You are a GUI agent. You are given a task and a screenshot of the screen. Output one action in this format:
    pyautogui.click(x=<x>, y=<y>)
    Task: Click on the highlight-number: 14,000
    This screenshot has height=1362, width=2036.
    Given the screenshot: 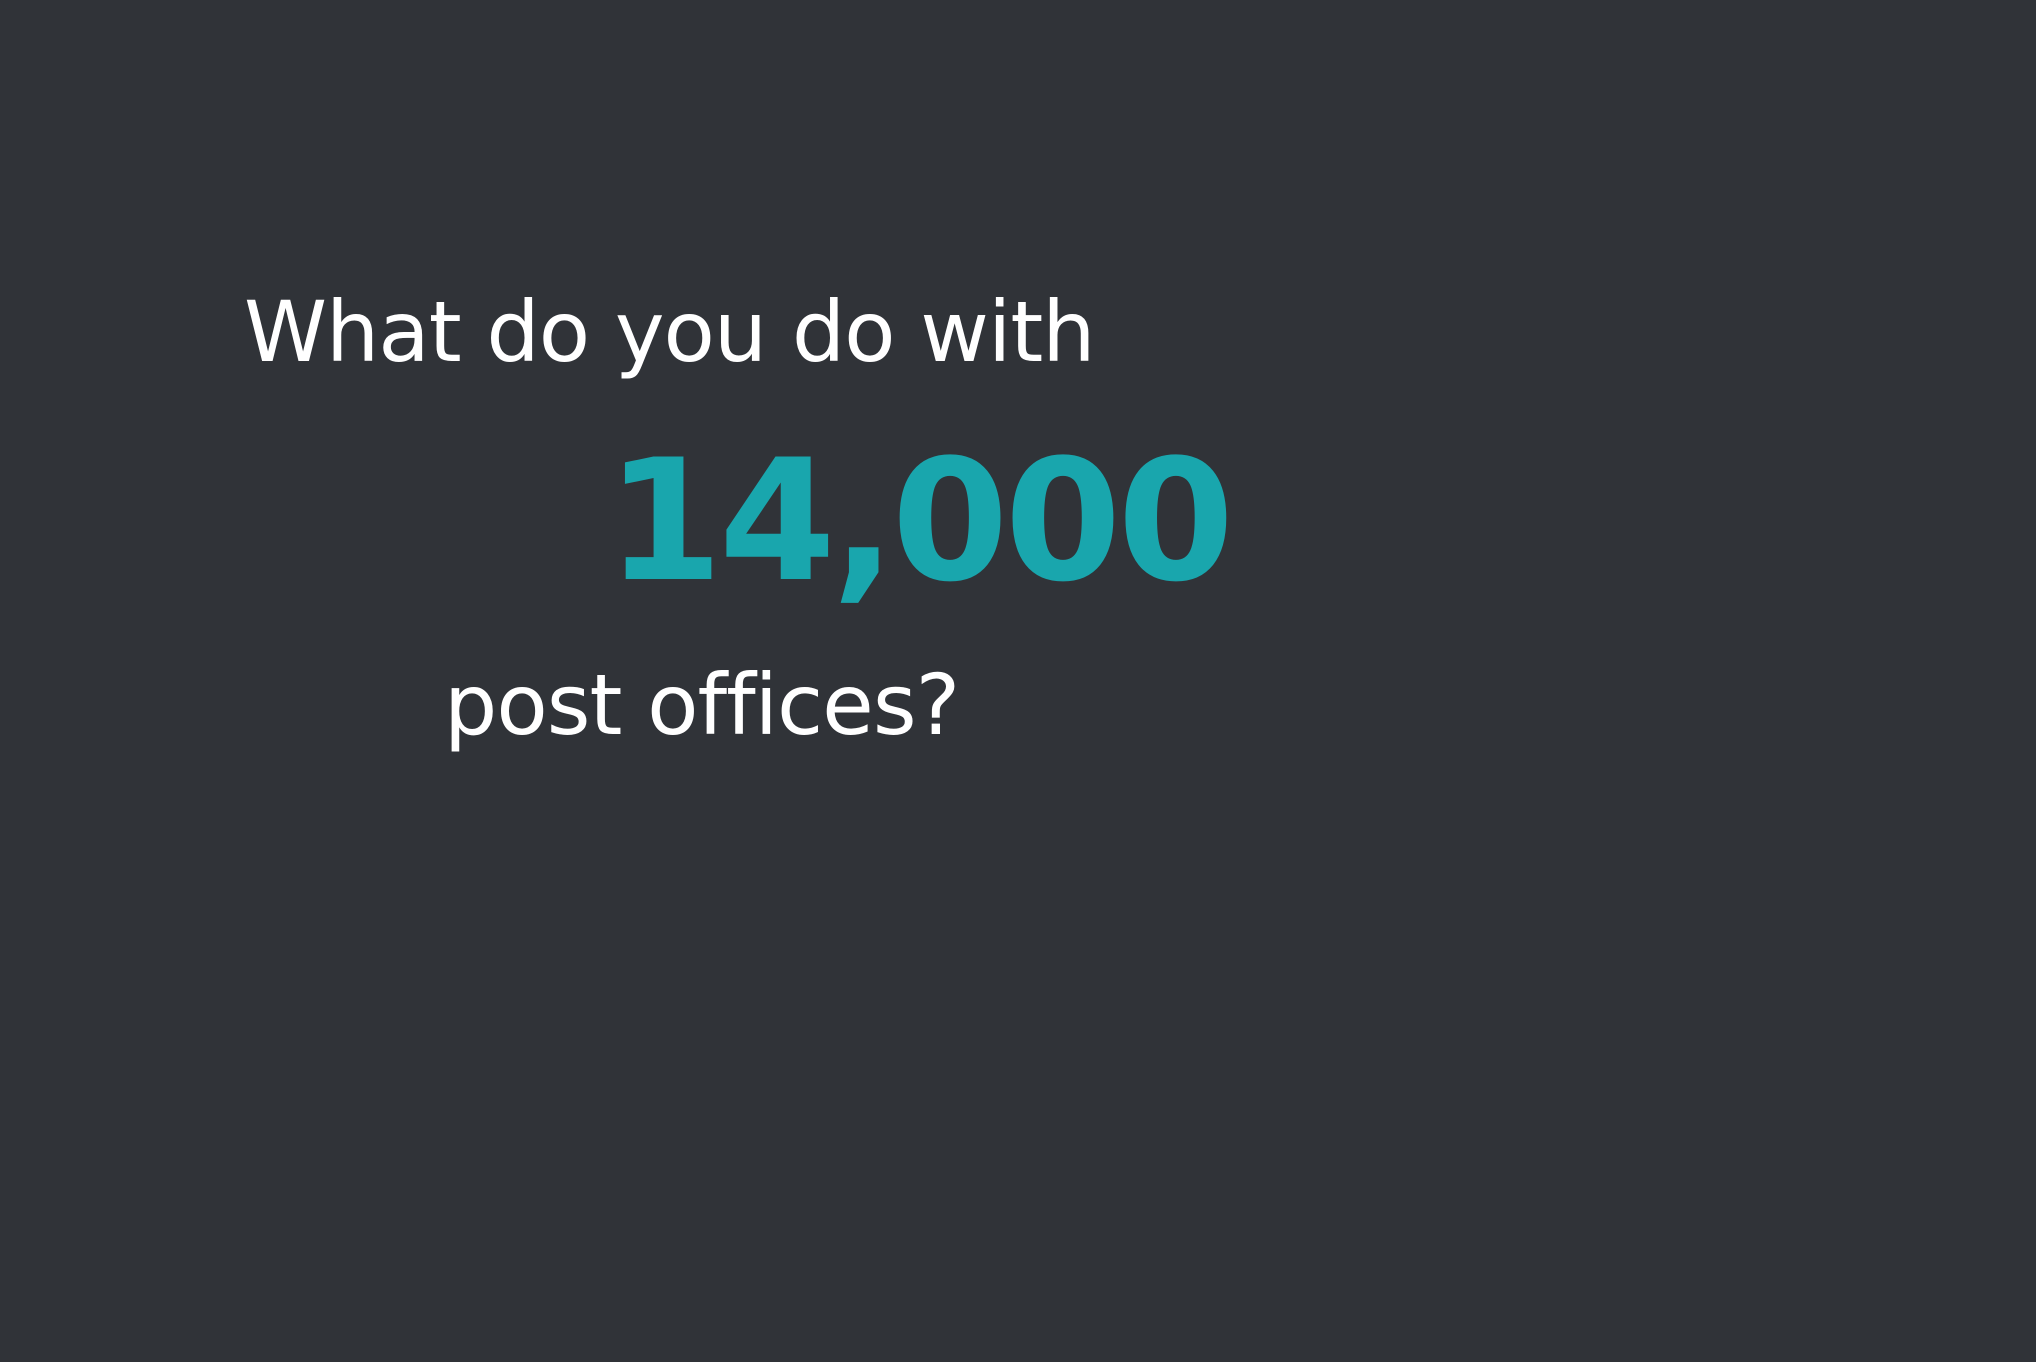 What is the action you would take?
    pyautogui.click(x=920, y=521)
    